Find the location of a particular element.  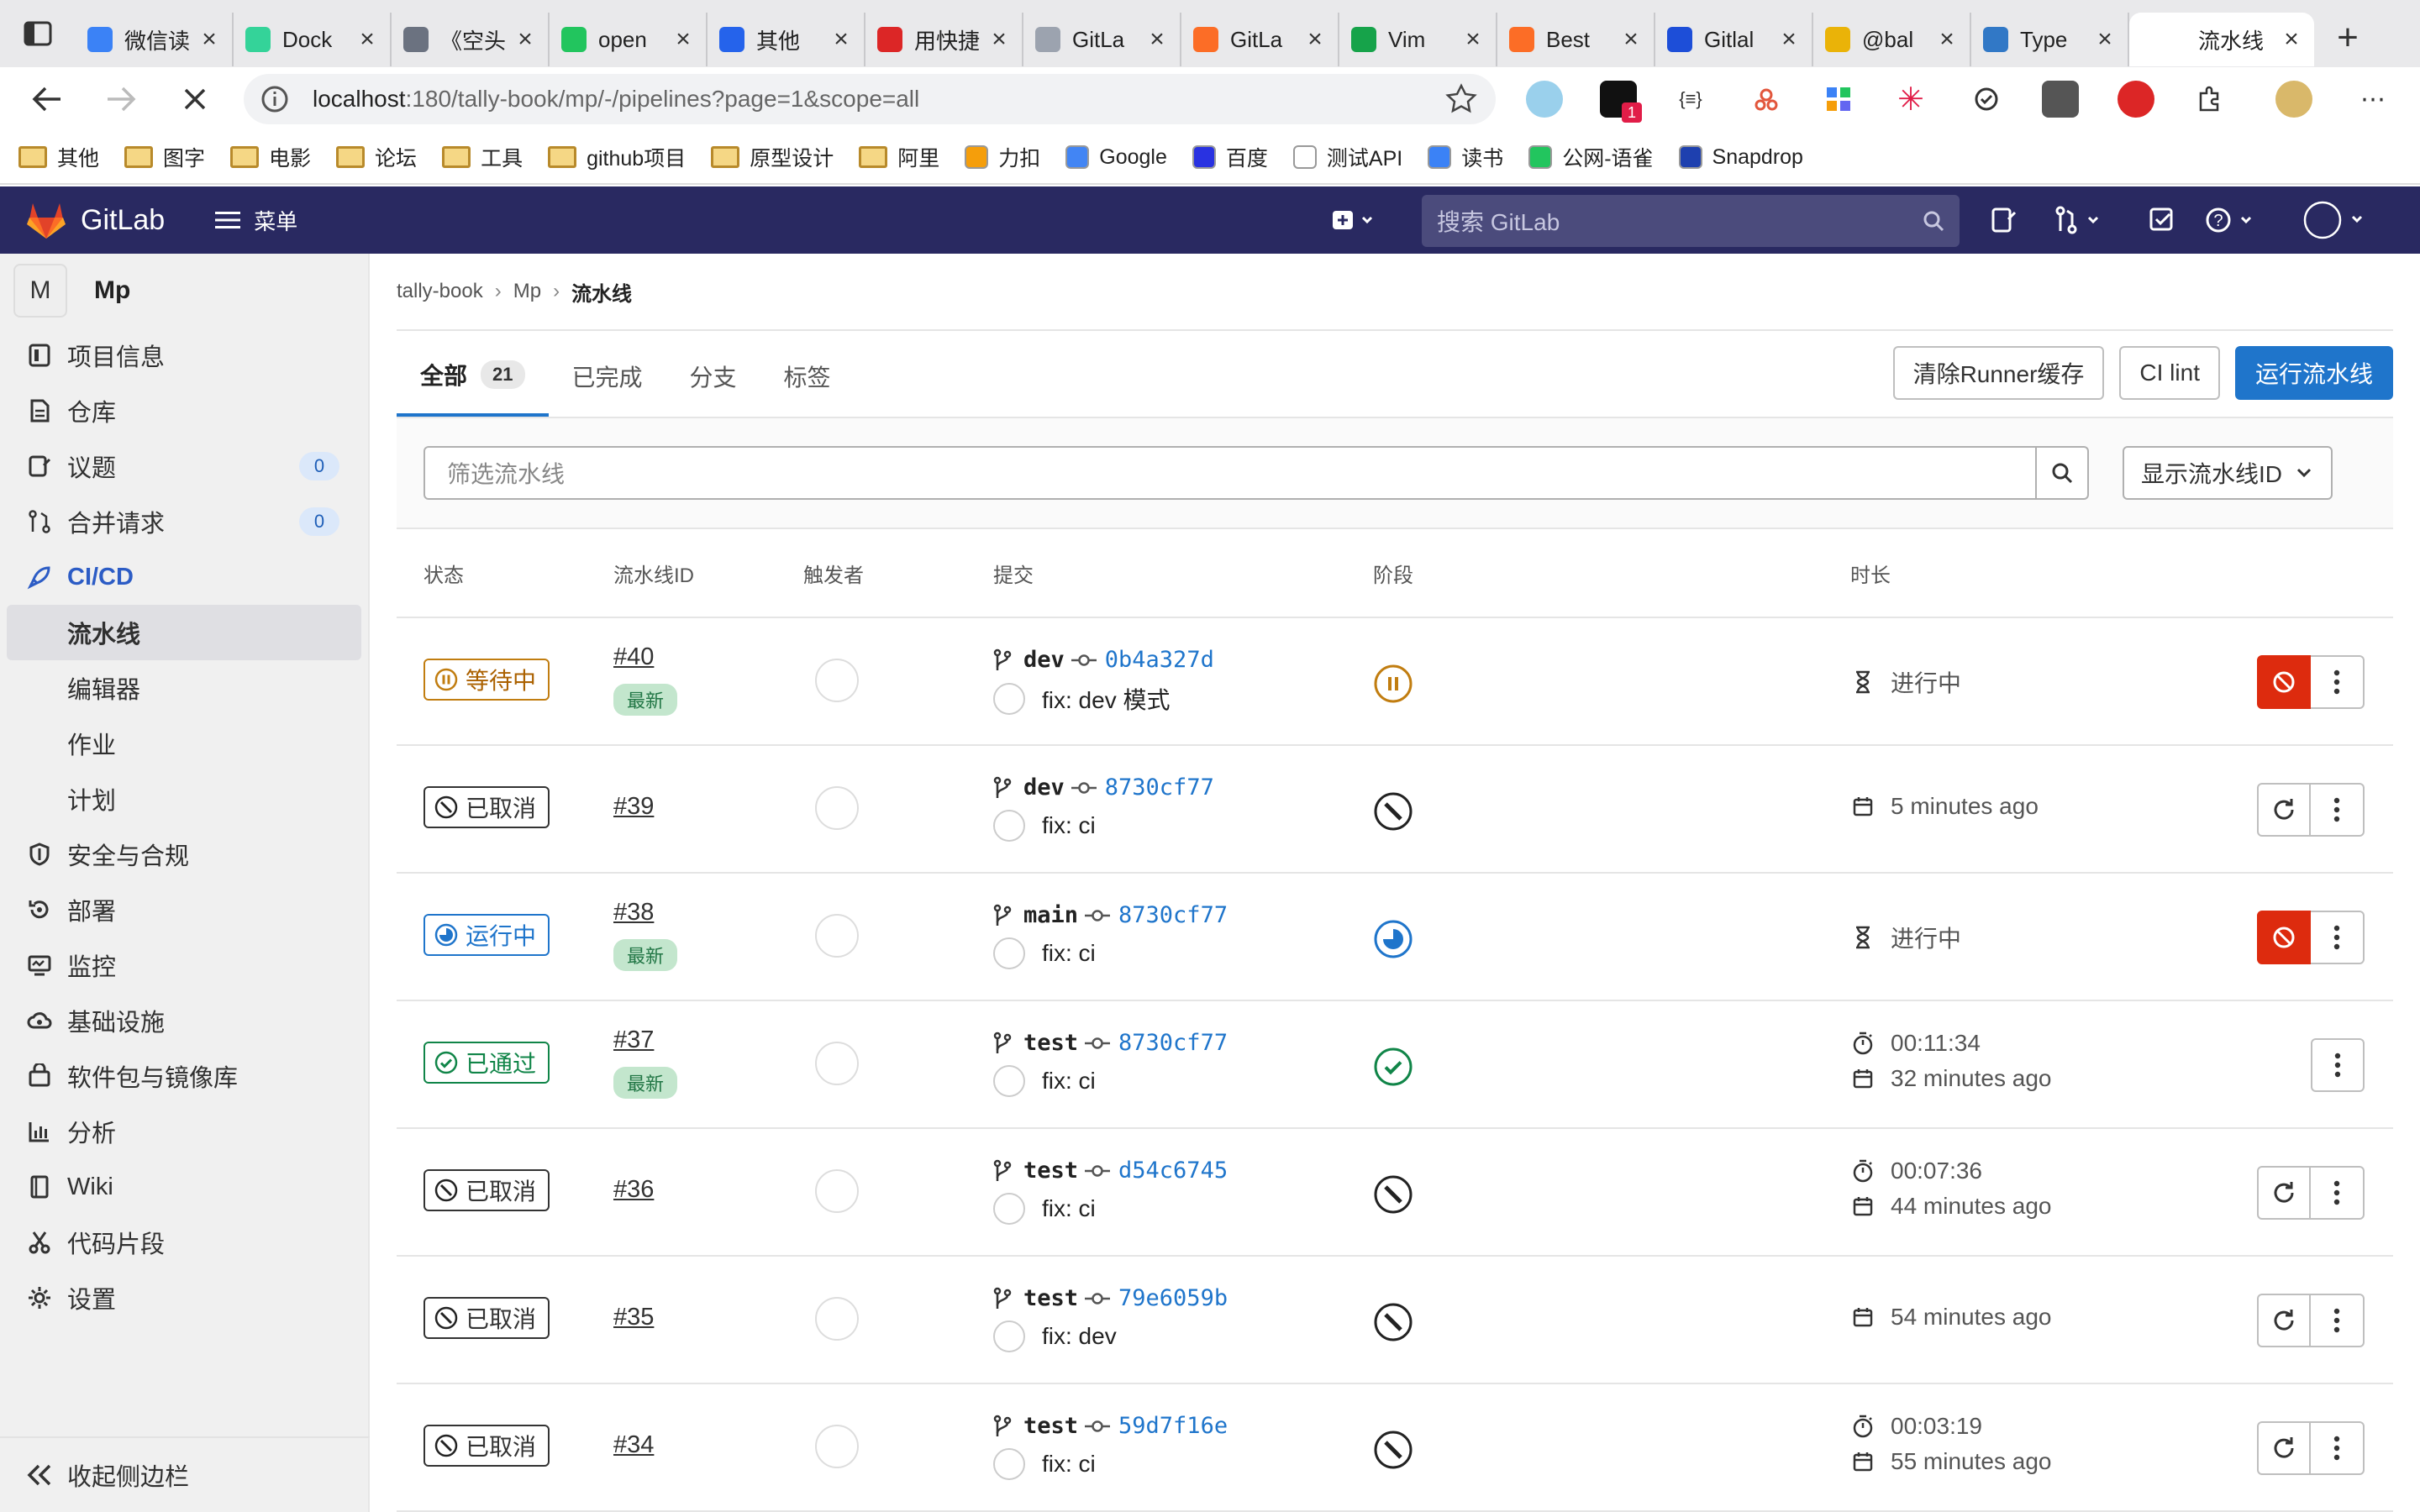

pipeline-filter-input: 筛选流水线 is located at coordinates (1256, 473).